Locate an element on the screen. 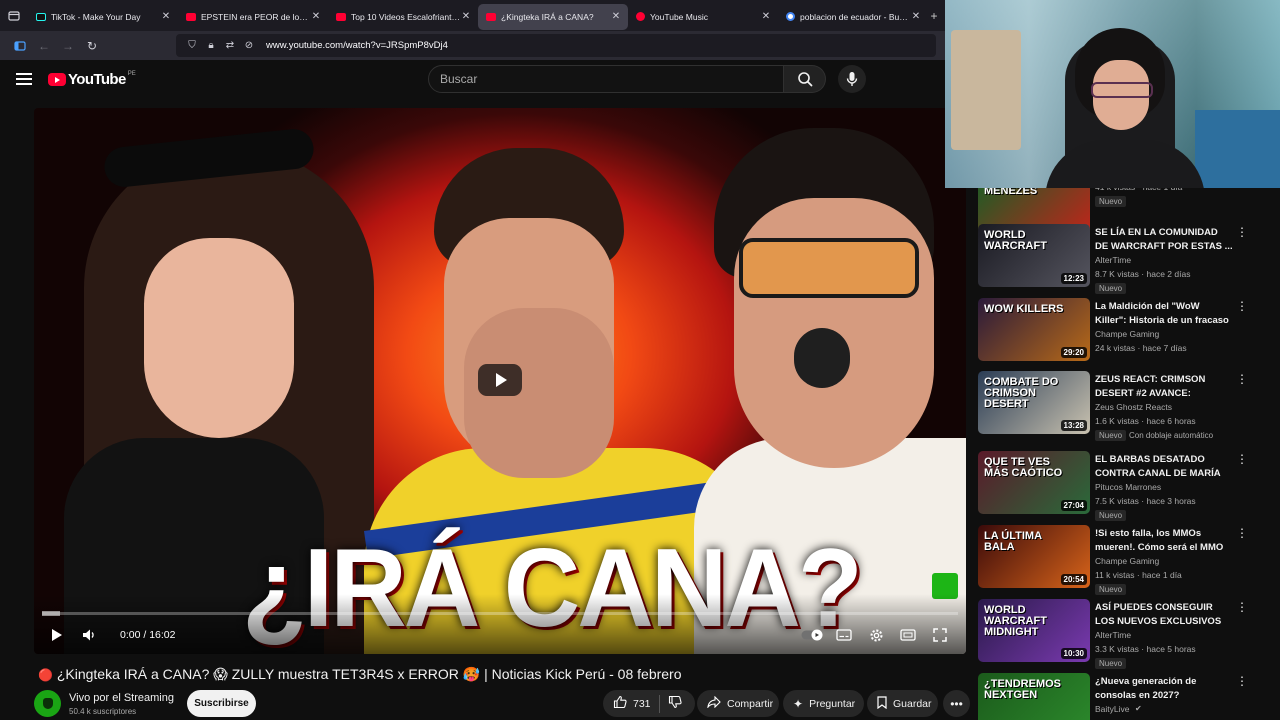 The height and width of the screenshot is (720, 1280). gear-icon is located at coordinates (876, 635).